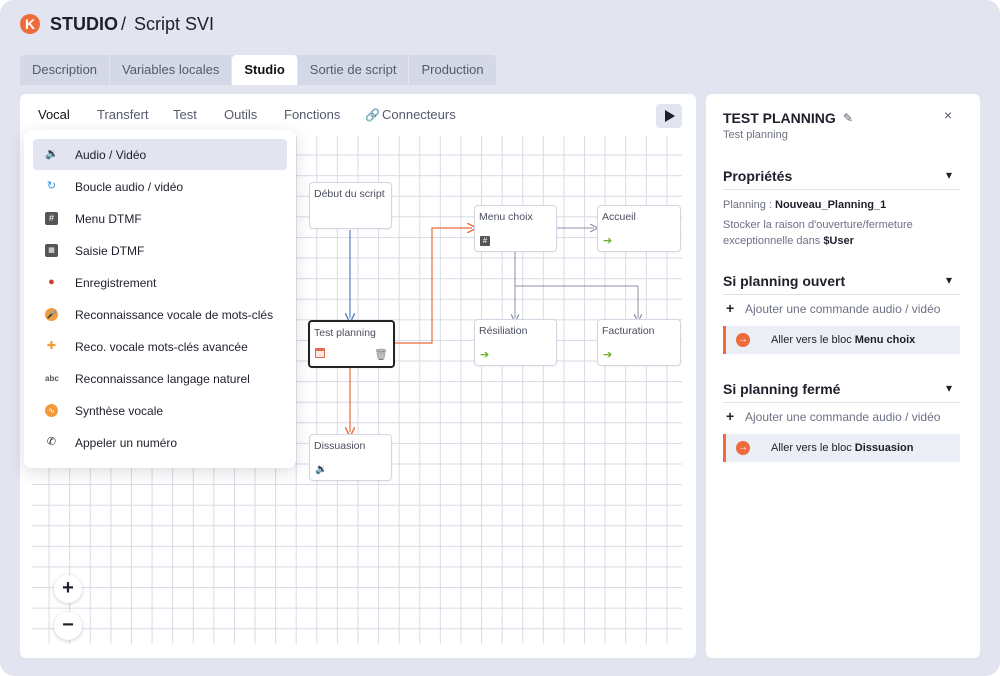 This screenshot has height=676, width=1000. I want to click on zoom-in-button: +, so click(68, 589).